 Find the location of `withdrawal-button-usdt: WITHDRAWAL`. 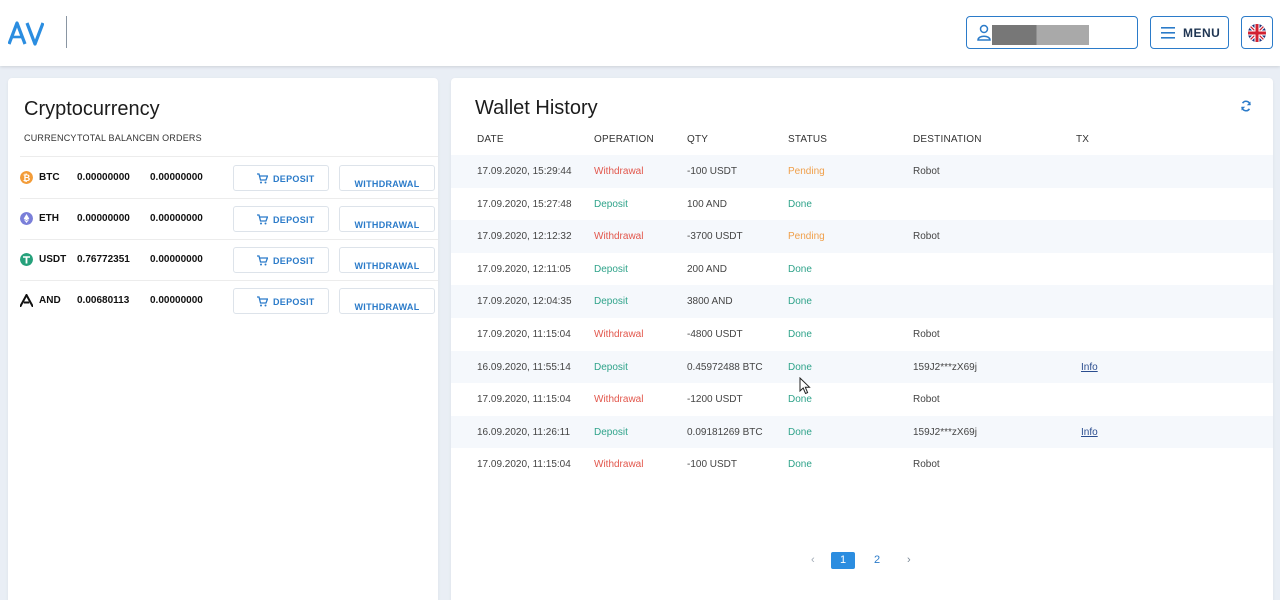

withdrawal-button-usdt: WITHDRAWAL is located at coordinates (387, 260).